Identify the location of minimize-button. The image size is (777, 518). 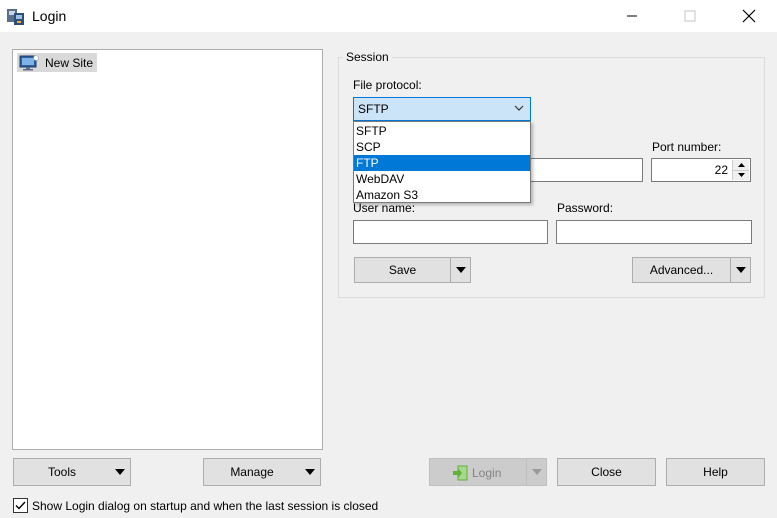
(632, 16).